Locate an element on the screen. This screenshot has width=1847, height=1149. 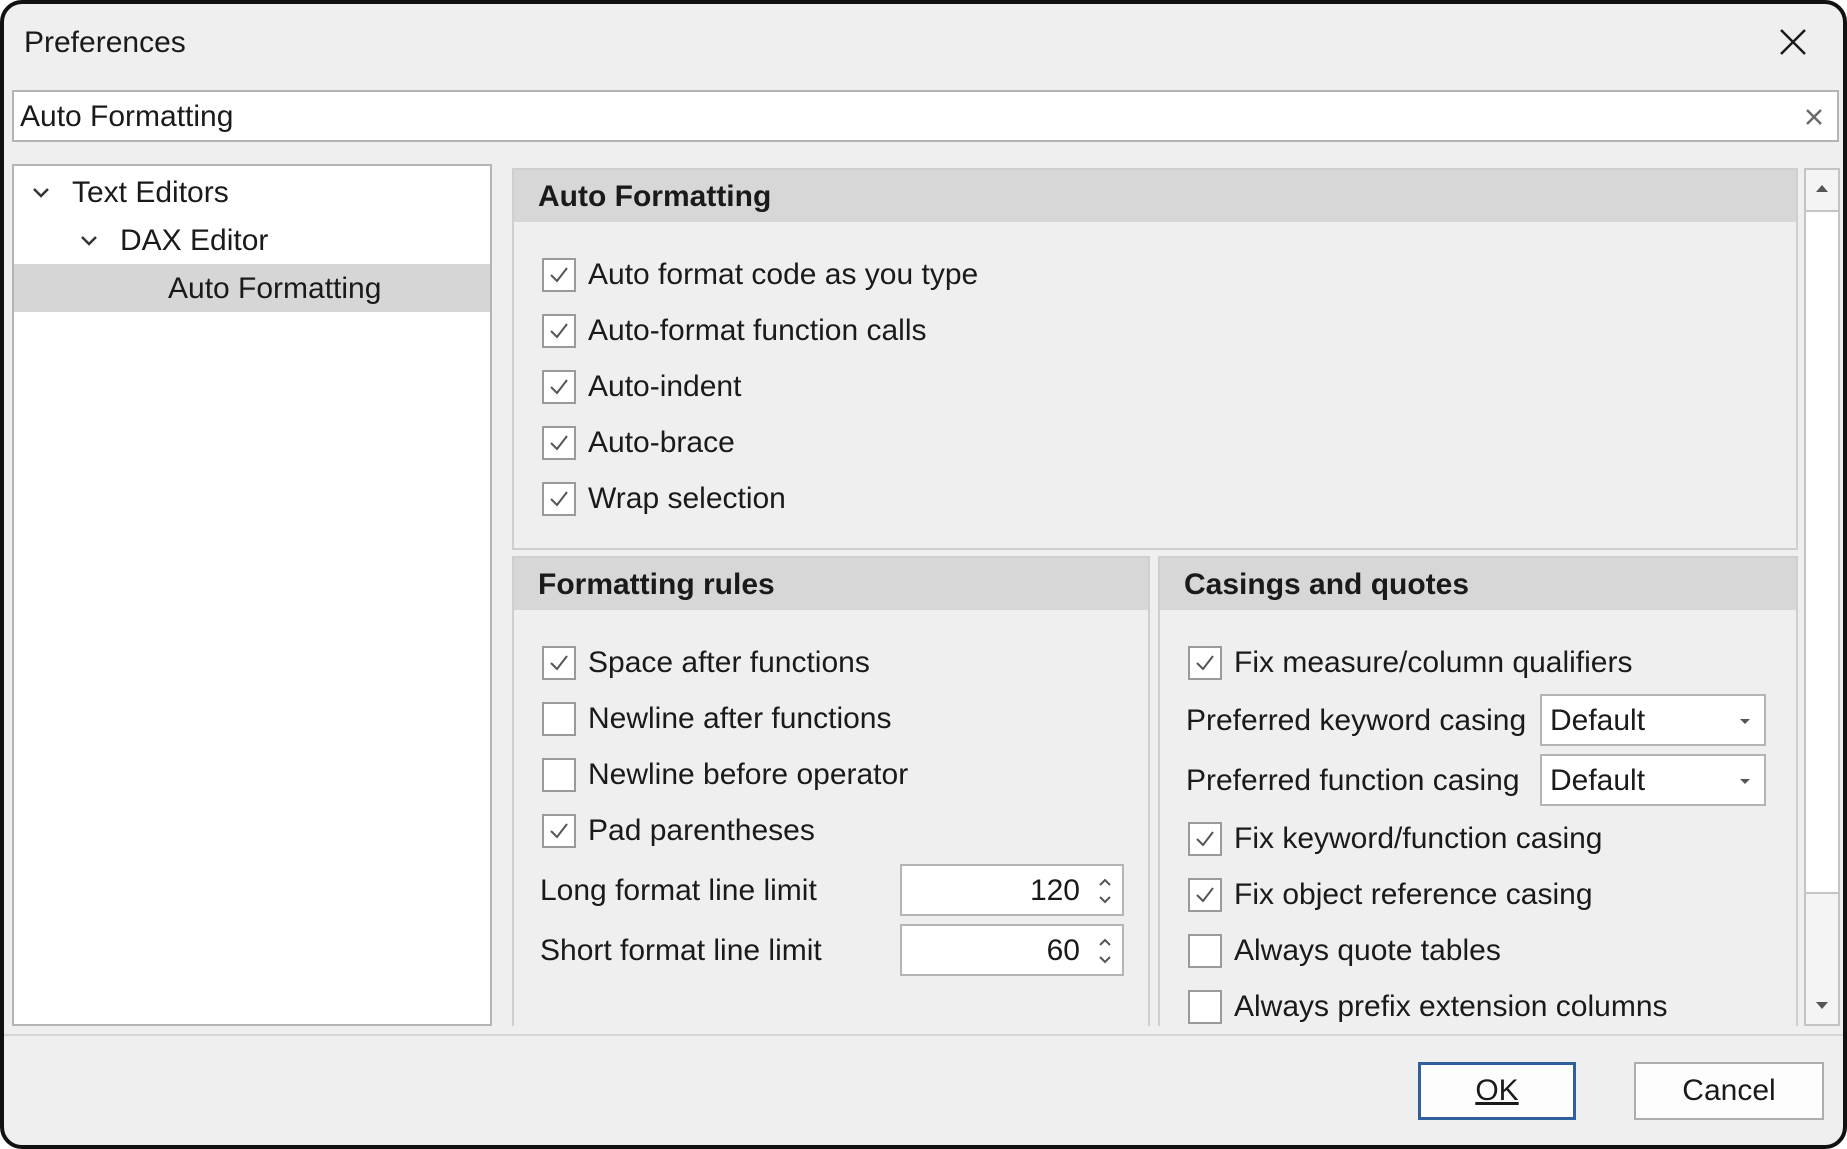
short-format-line-limit-stepper: 60 is located at coordinates (1012, 950).